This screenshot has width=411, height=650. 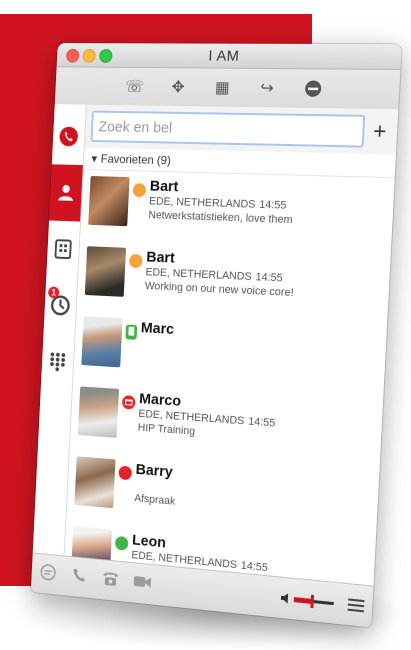 I want to click on forward-call-button: ↪, so click(x=267, y=88).